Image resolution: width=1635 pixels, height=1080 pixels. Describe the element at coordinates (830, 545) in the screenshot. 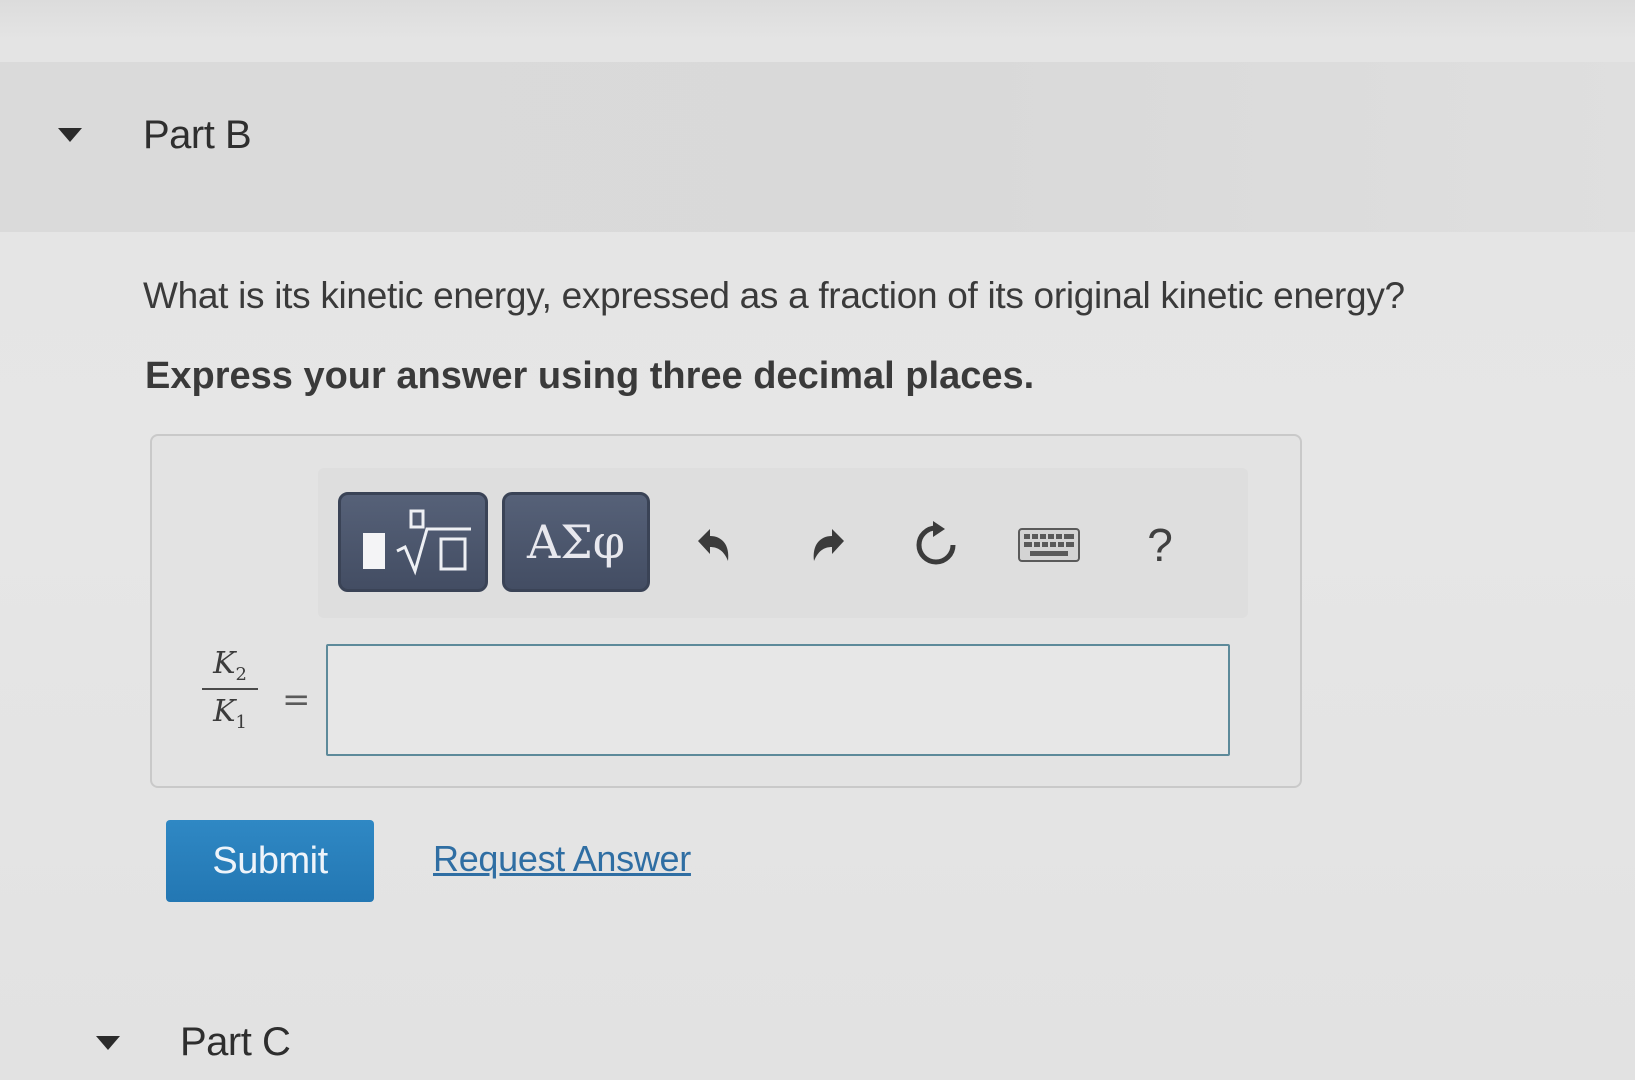

I see `redo-icon` at that location.